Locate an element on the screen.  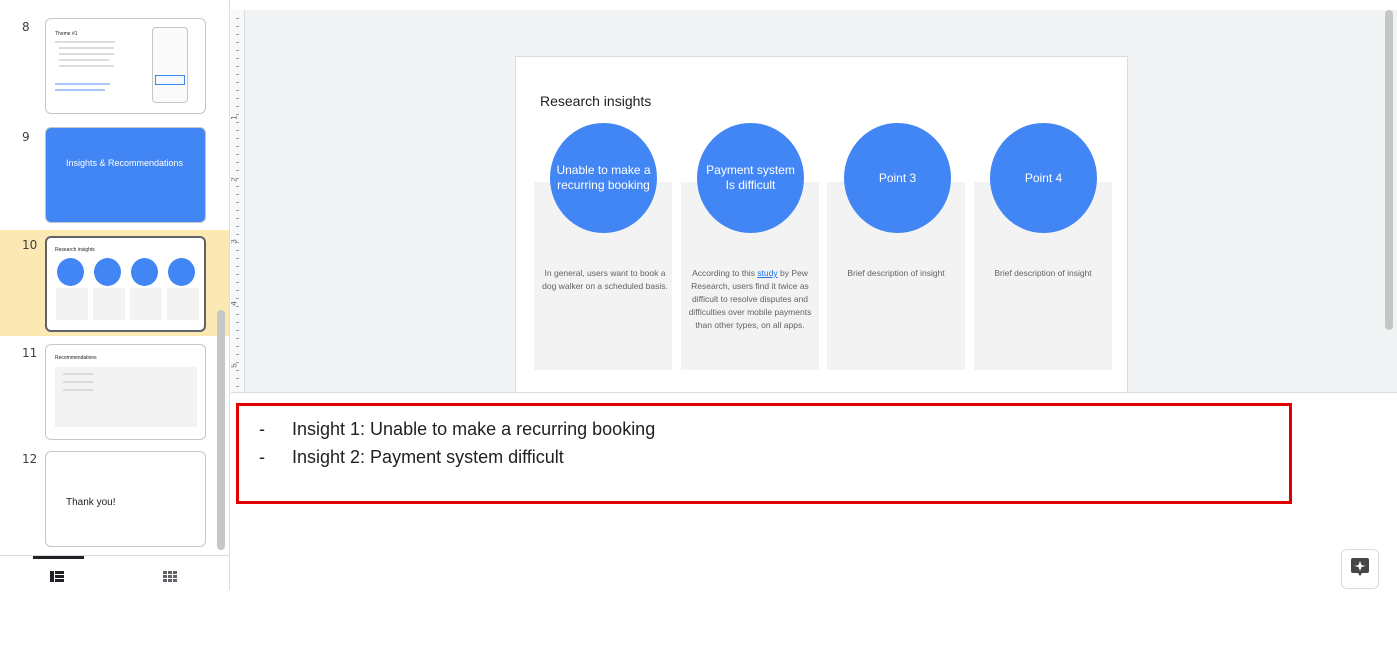
insight-circle: Payment system Is difficult is located at coordinates (750, 178).